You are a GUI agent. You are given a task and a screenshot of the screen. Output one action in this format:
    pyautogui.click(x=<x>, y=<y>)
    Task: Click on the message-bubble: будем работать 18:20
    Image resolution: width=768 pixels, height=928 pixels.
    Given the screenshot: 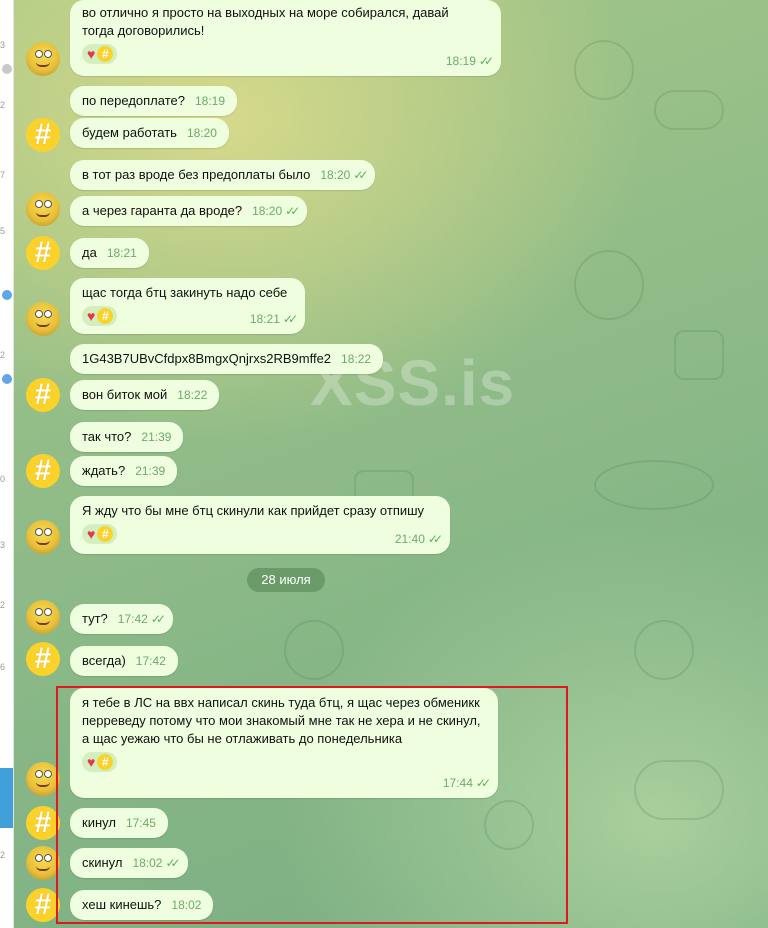 What is the action you would take?
    pyautogui.click(x=149, y=133)
    